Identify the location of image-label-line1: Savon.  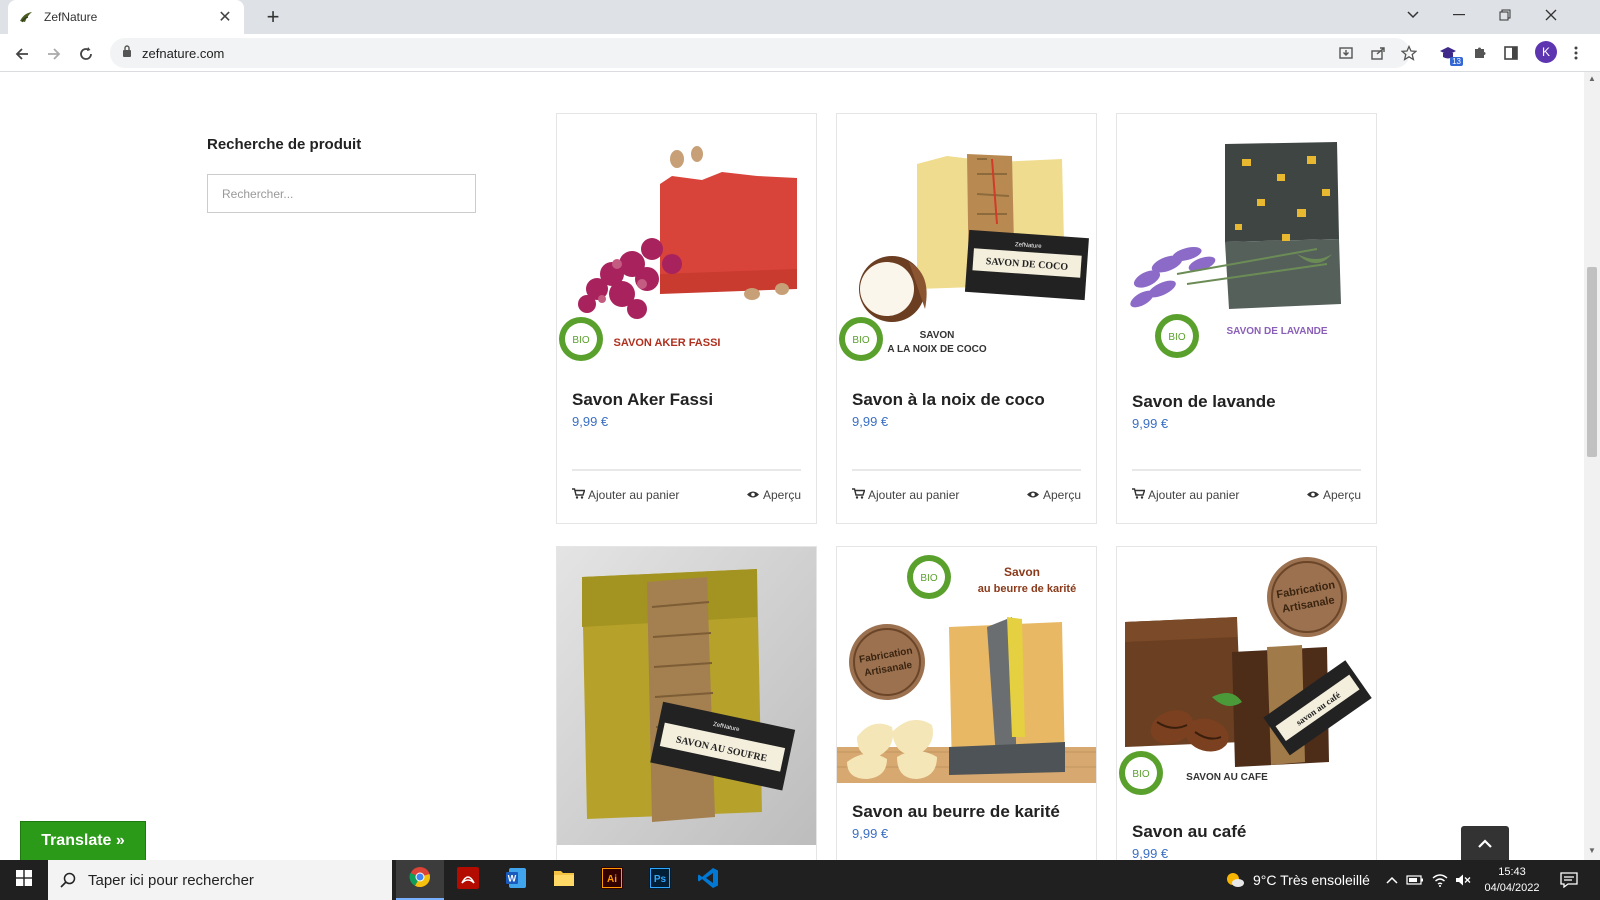
(1022, 572).